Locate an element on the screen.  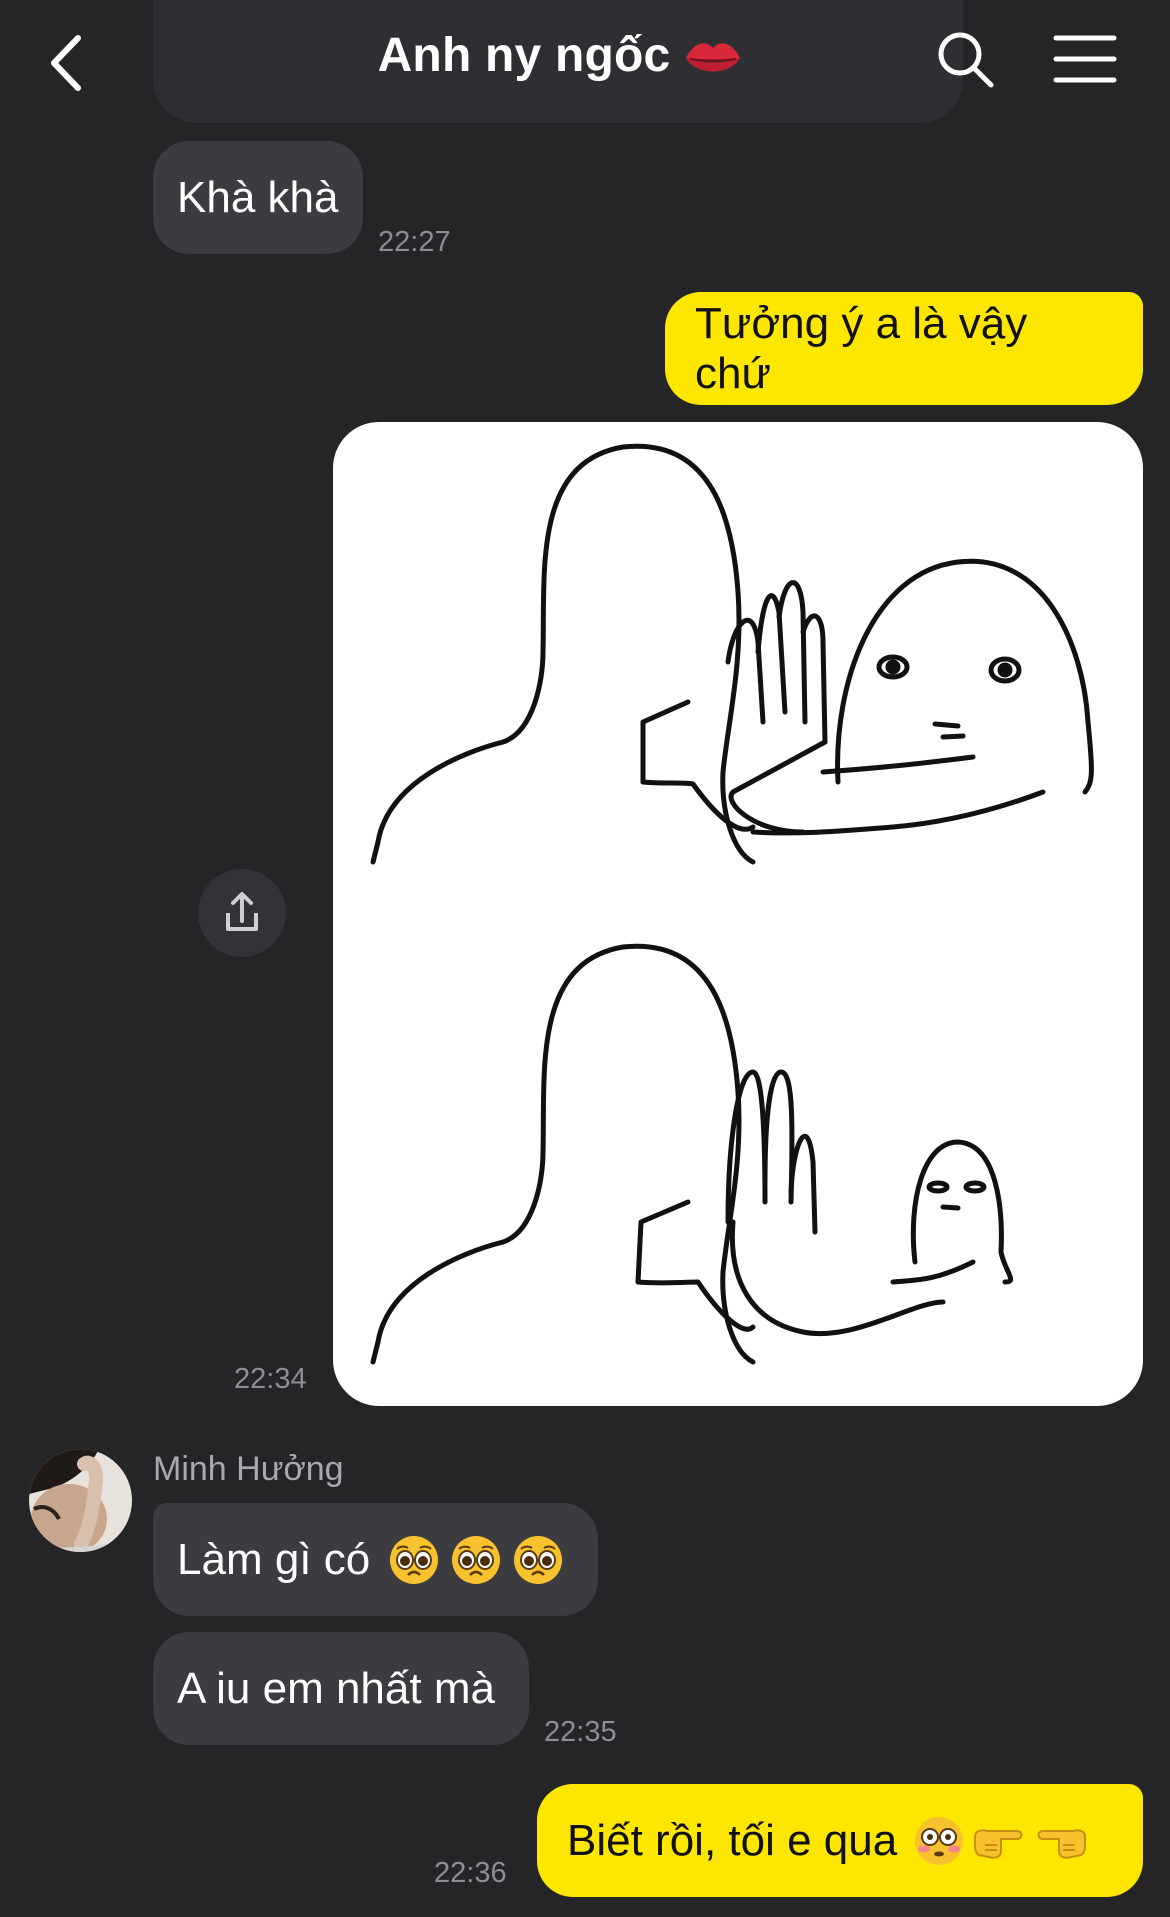
message-time: 22:27 is located at coordinates (414, 242).